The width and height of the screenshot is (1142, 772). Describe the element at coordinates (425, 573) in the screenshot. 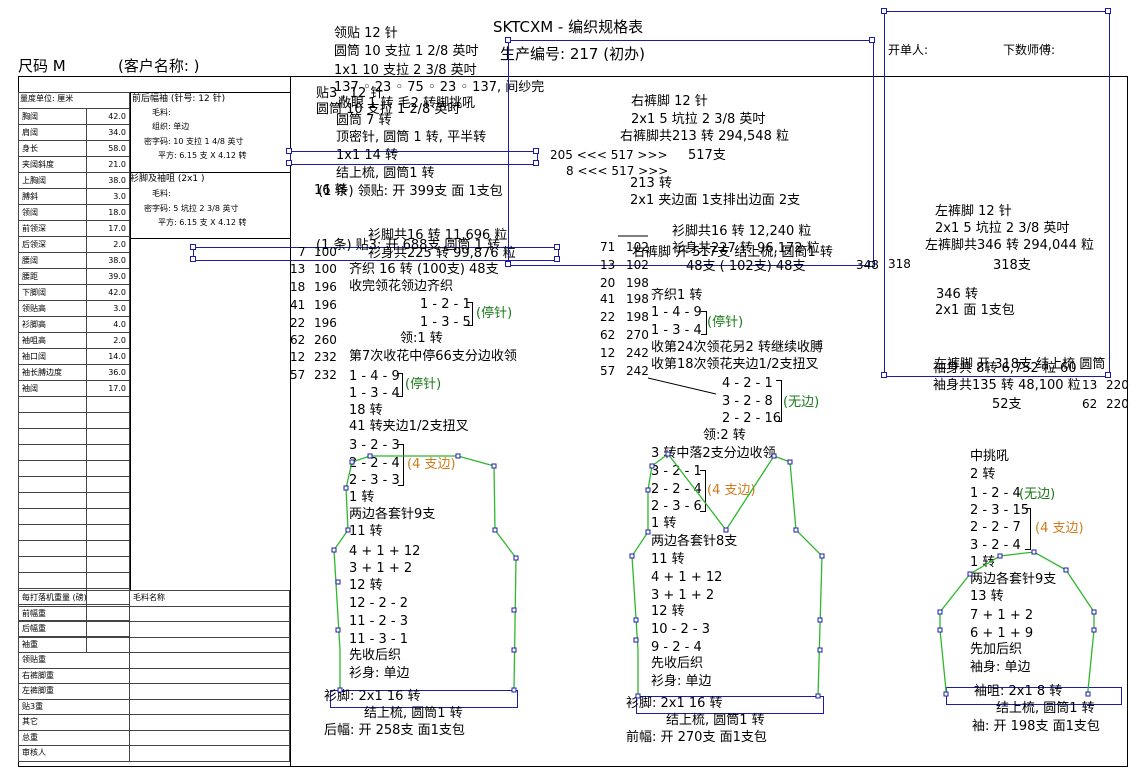

I see `back-panel-outline` at that location.